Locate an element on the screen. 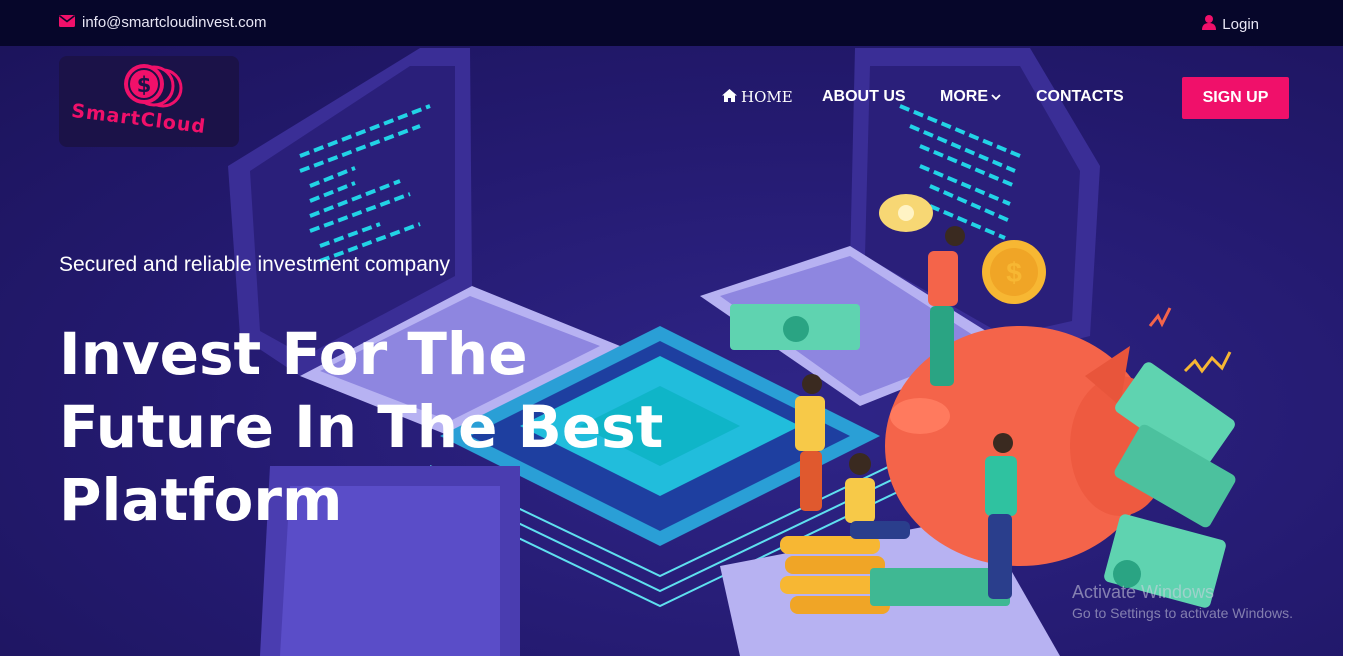 This screenshot has height=656, width=1351. headline-line-2: Future In The Best is located at coordinates (361, 427).